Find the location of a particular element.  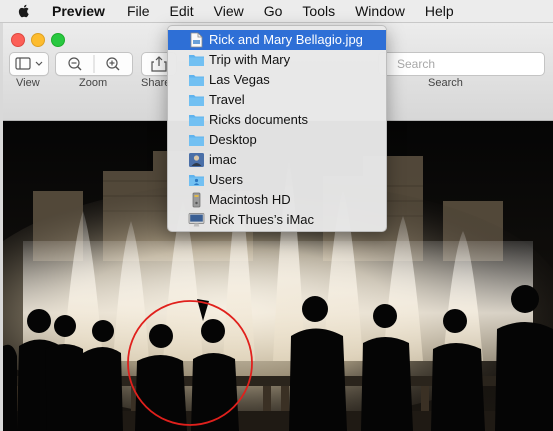

menu-edit: Edit is located at coordinates (182, 11).